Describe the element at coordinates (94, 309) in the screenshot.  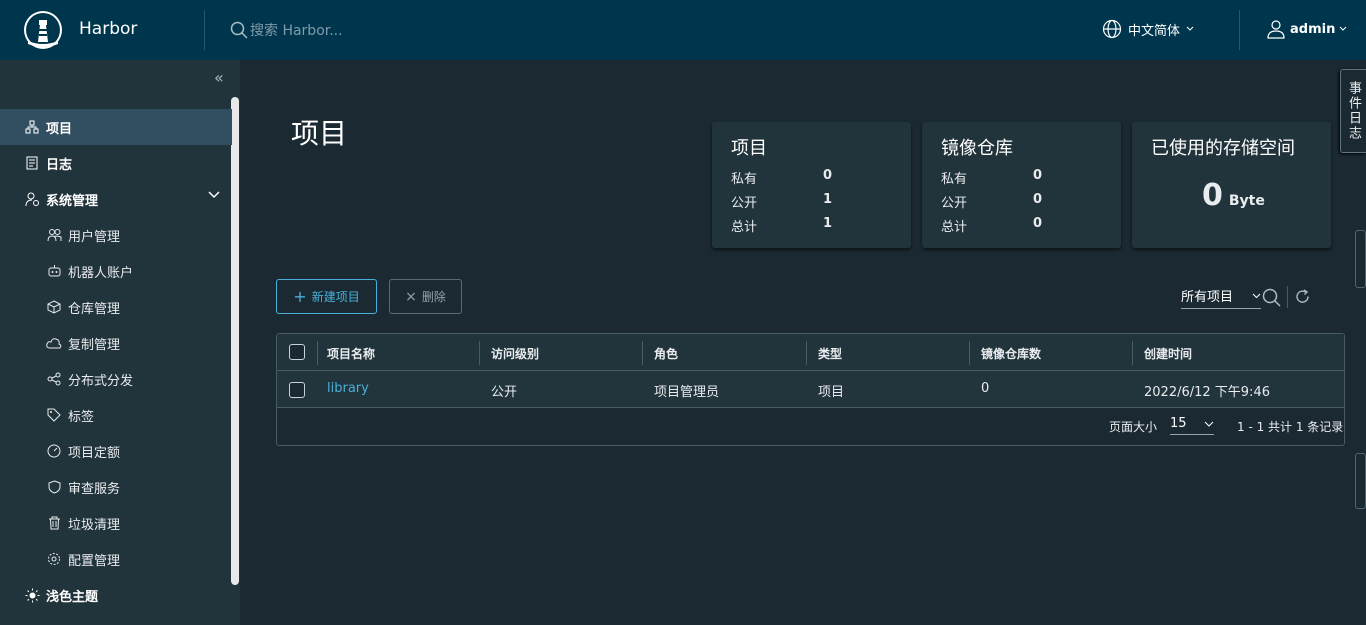
I see `sidebar-item-label: 仓库管理` at that location.